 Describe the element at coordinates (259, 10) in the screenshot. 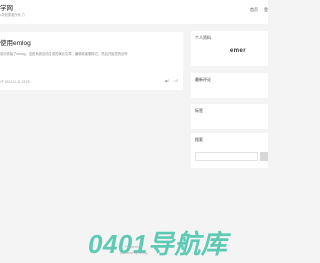

I see `top-nav: 首页 登` at that location.